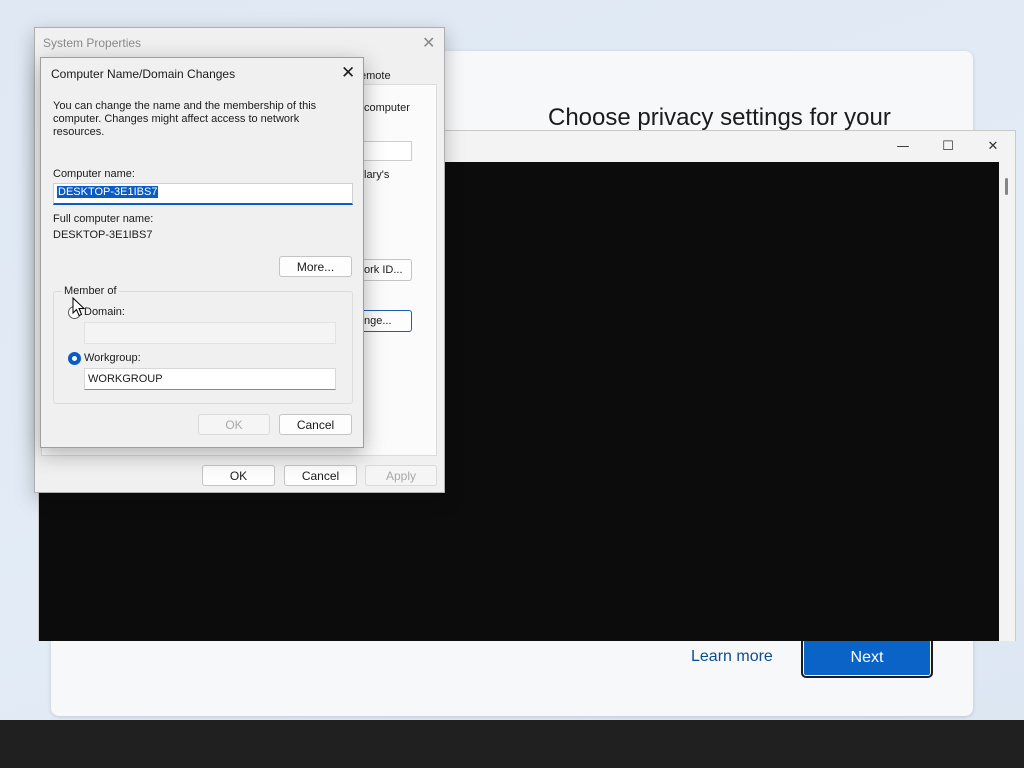 The width and height of the screenshot is (1024, 768). I want to click on computer-name-label: Computer name:, so click(94, 174).